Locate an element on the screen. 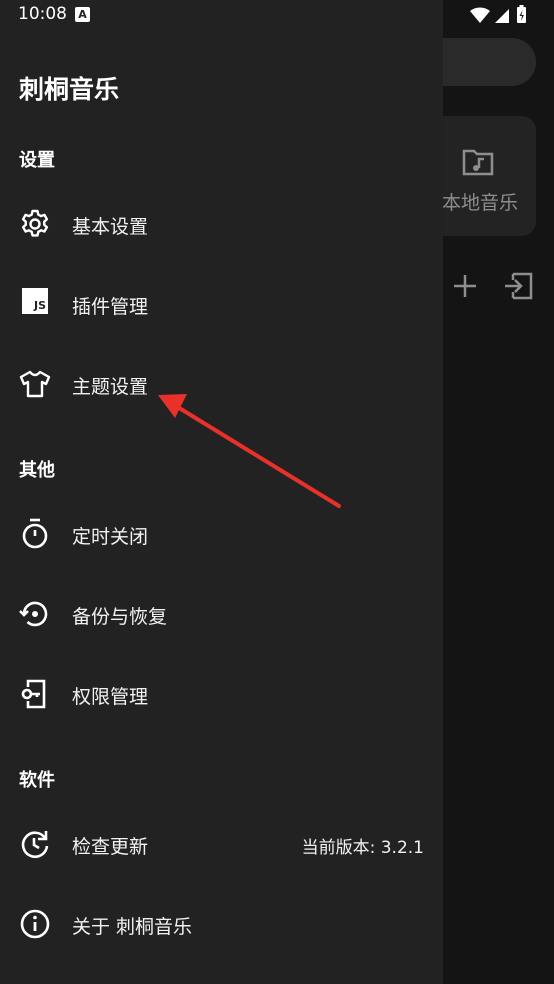  section-header-software: 软件 is located at coordinates (37, 780).